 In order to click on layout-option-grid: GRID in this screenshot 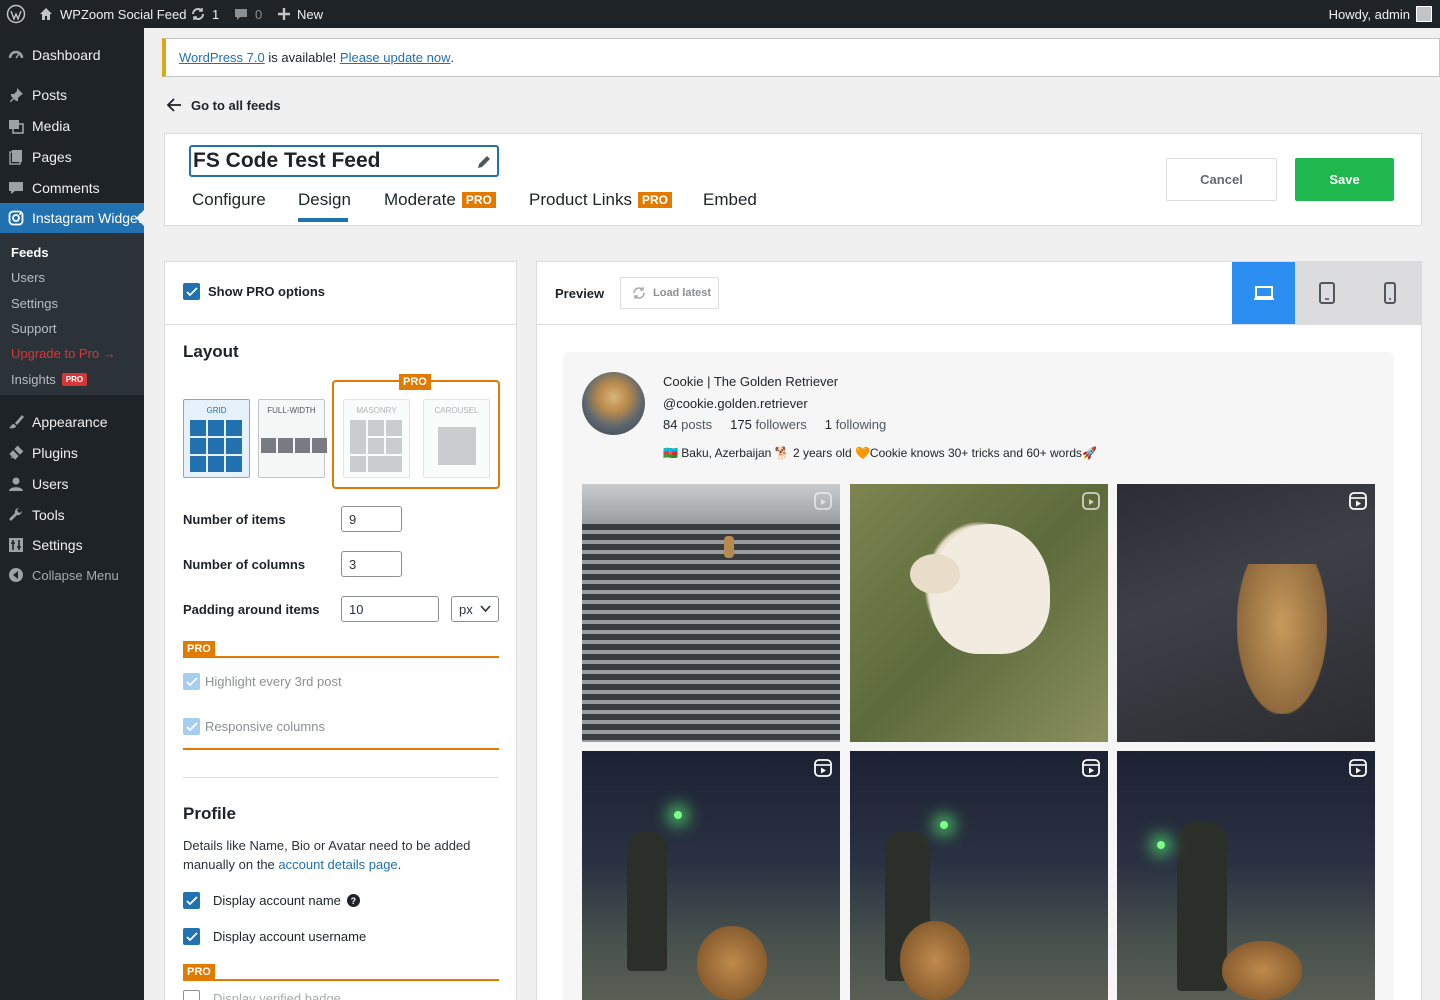, I will do `click(216, 438)`.